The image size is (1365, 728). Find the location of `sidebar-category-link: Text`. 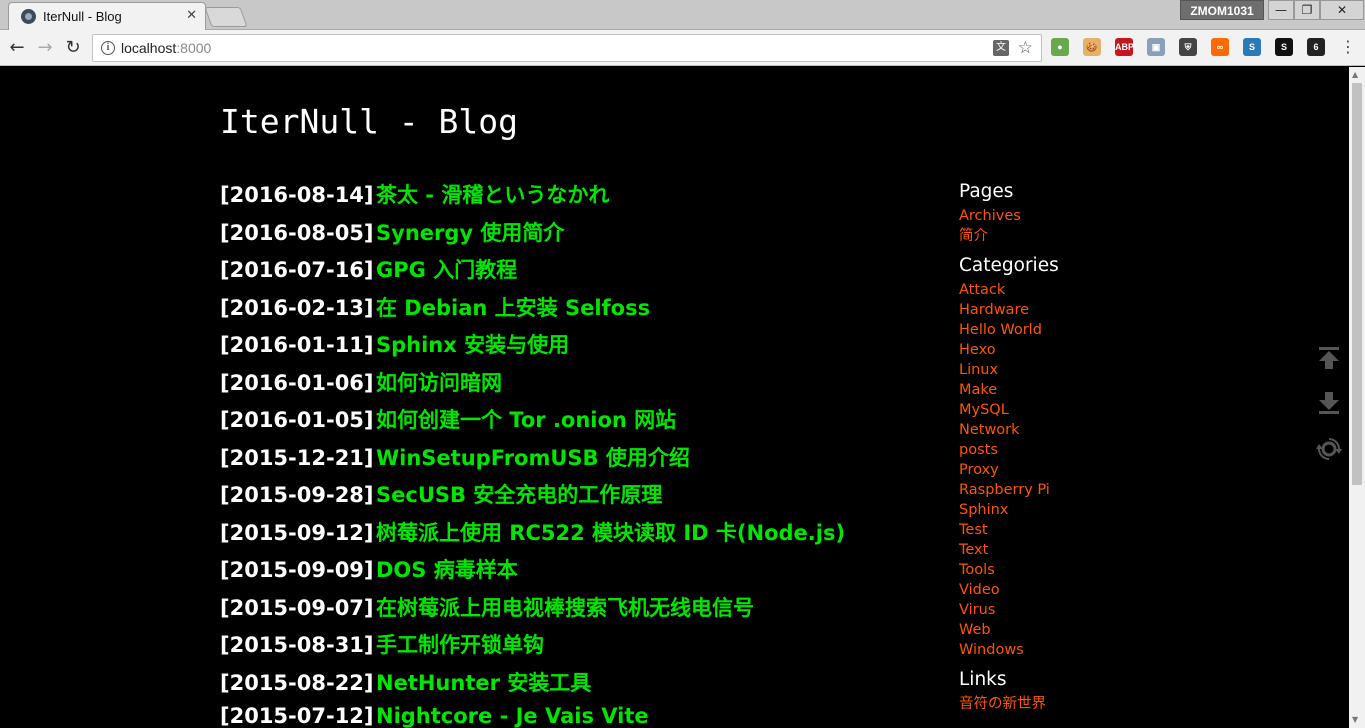

sidebar-category-link: Text is located at coordinates (1009, 550).